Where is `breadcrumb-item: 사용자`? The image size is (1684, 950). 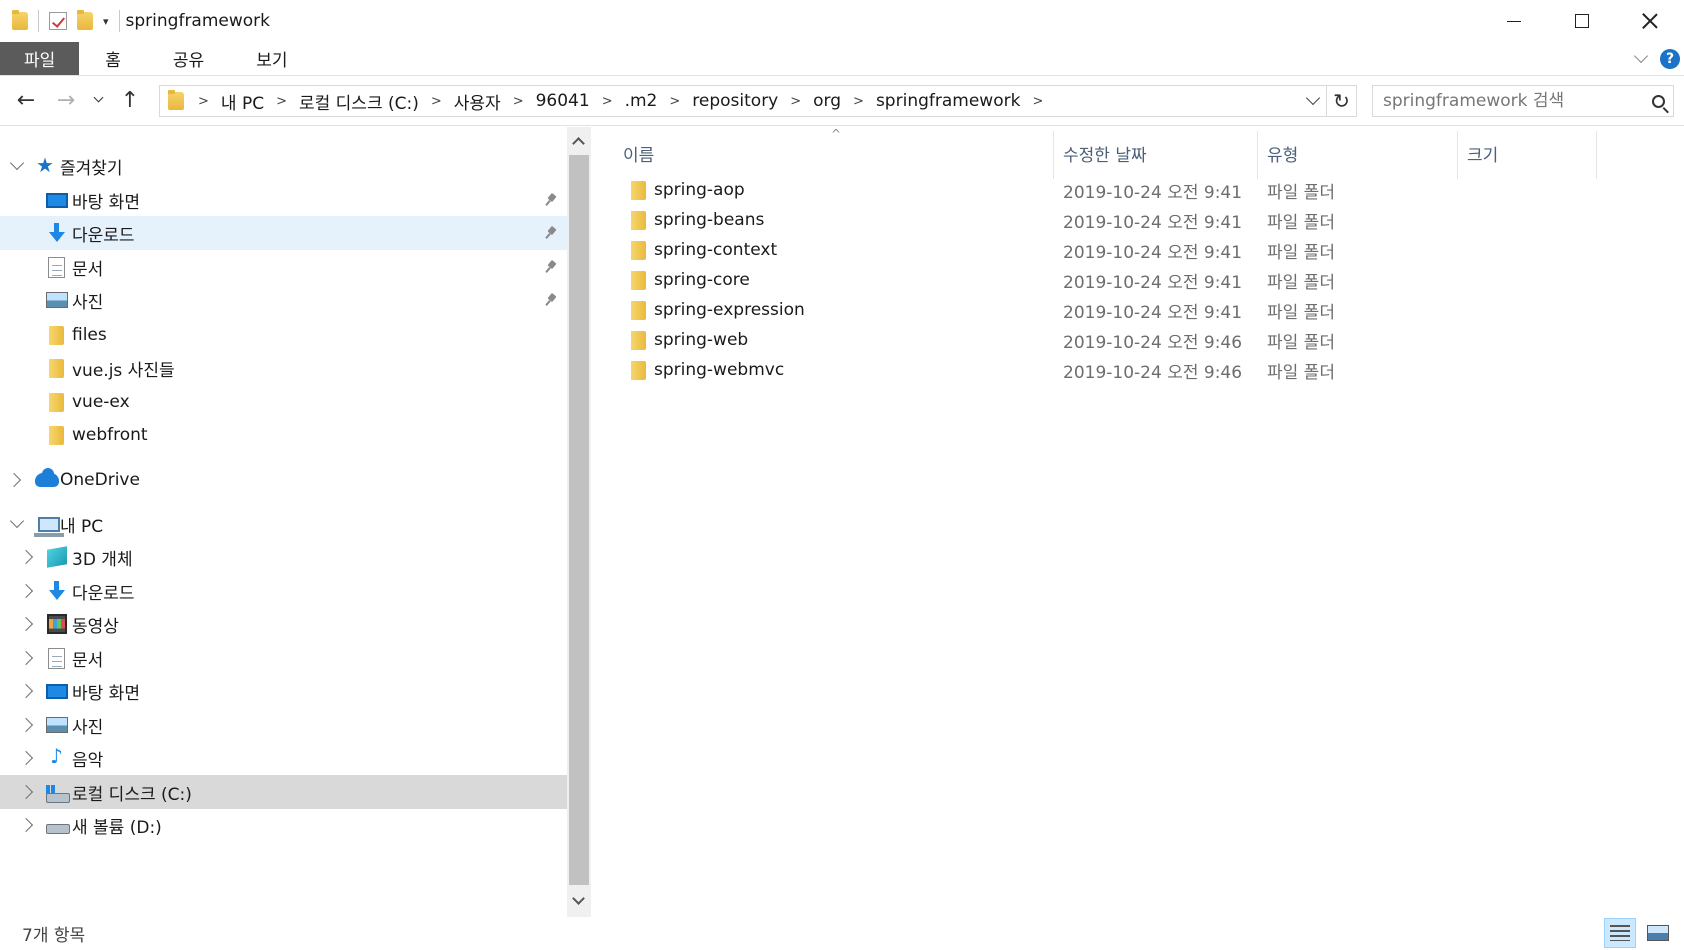 breadcrumb-item: 사용자 is located at coordinates (477, 101).